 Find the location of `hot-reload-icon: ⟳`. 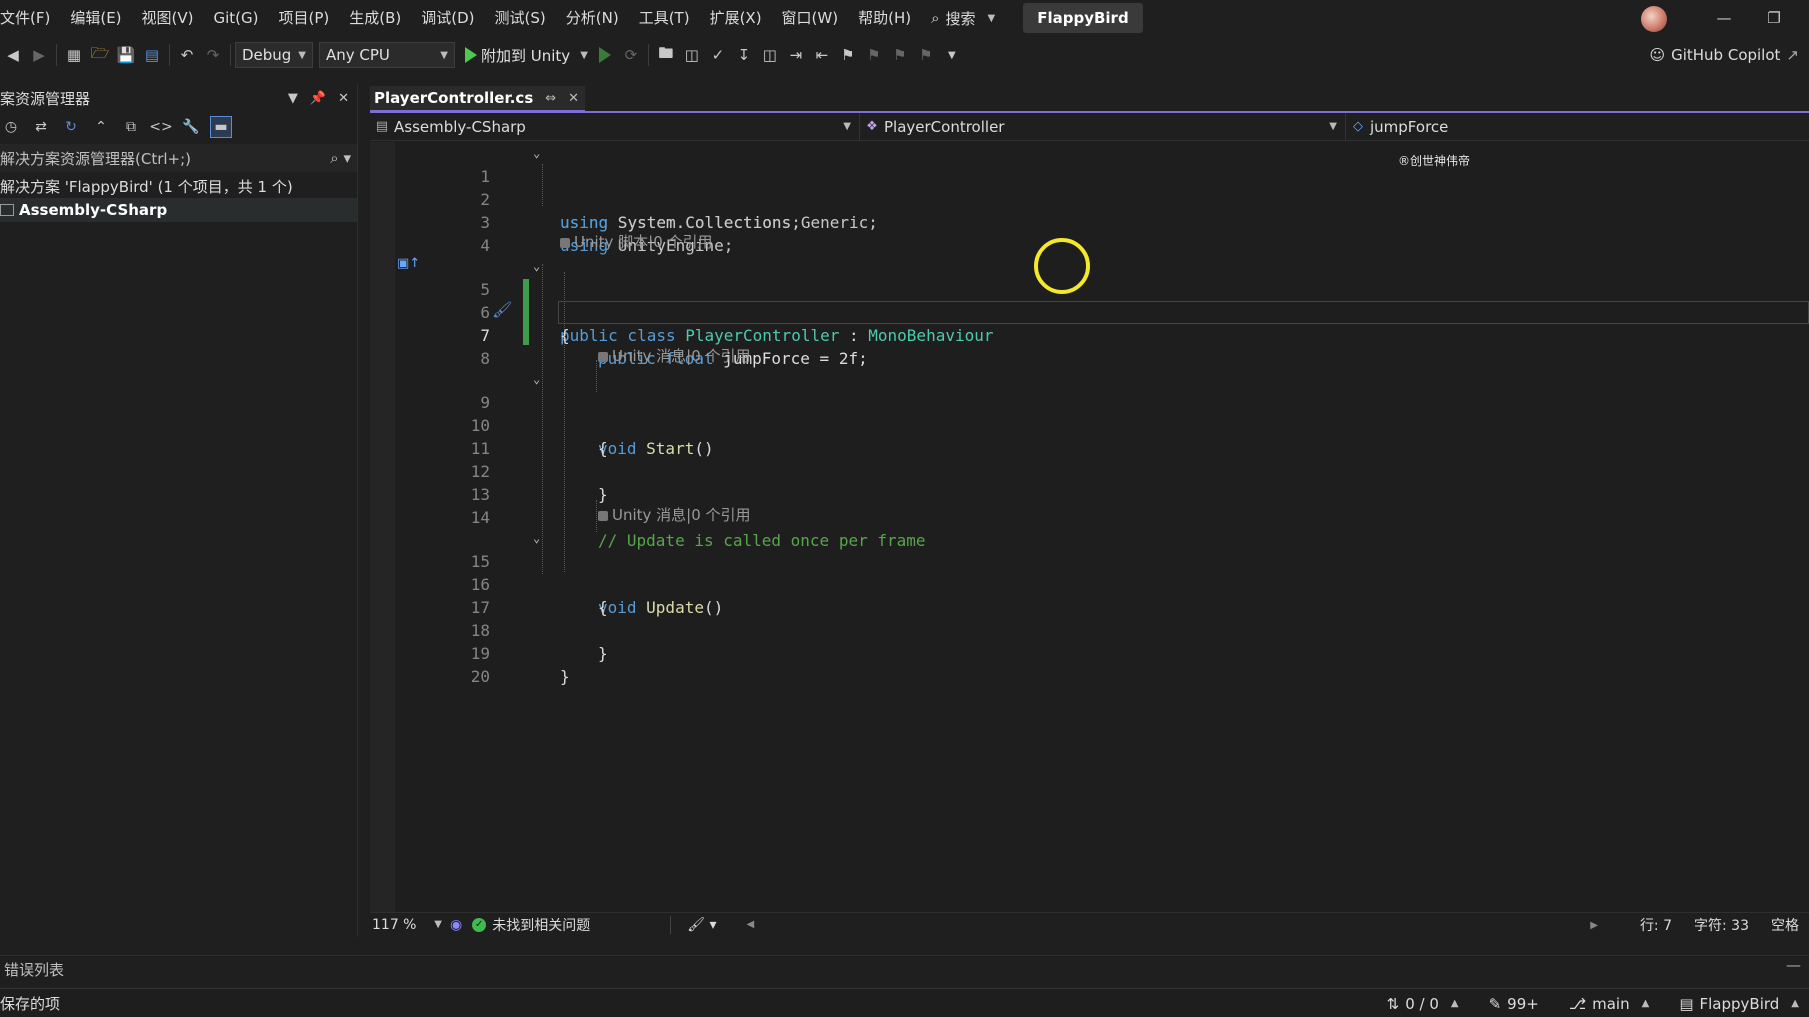

hot-reload-icon: ⟳ is located at coordinates (631, 55).